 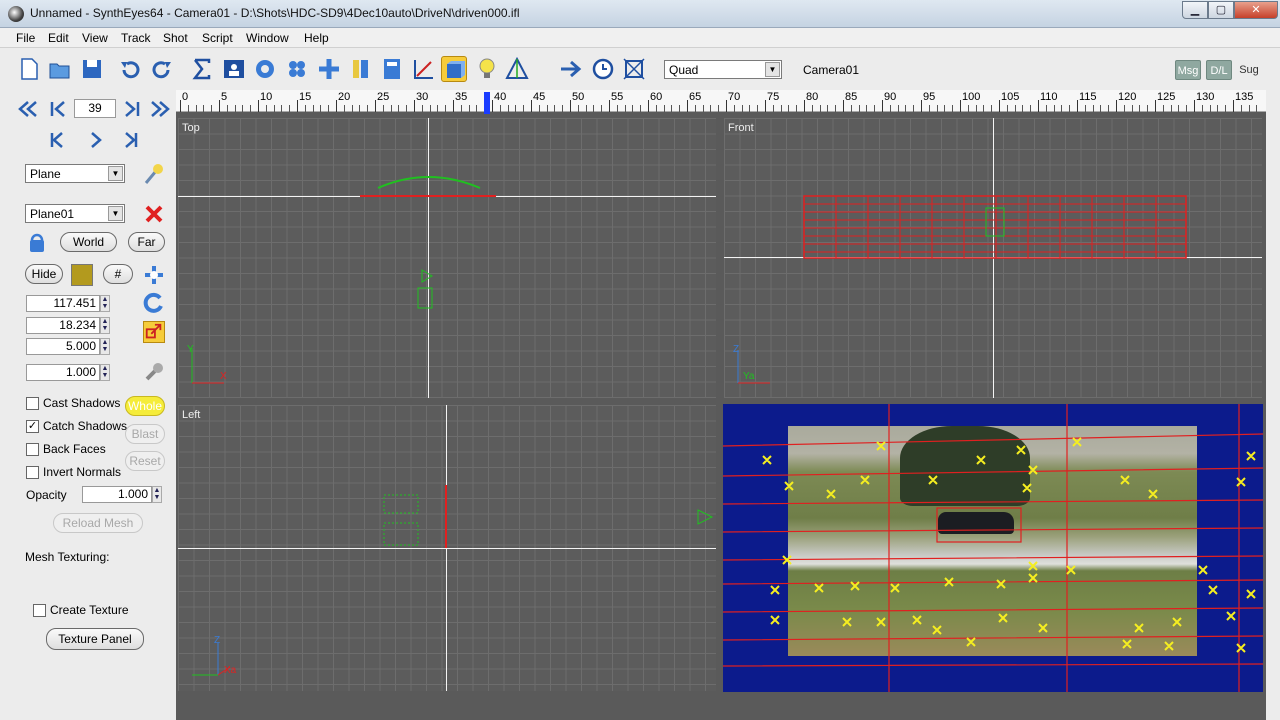 I want to click on rewind-start-icon, so click(x=28, y=109).